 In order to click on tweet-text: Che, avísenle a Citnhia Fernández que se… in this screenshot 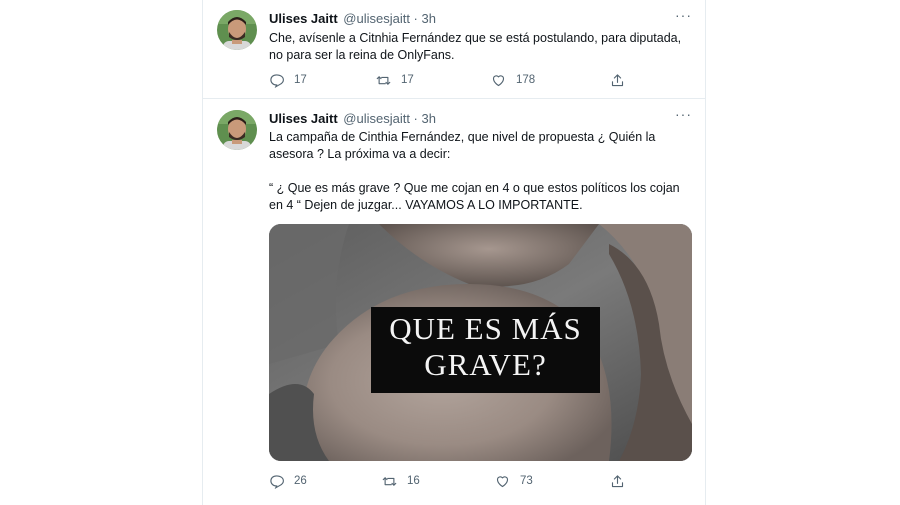, I will do `click(479, 47)`.